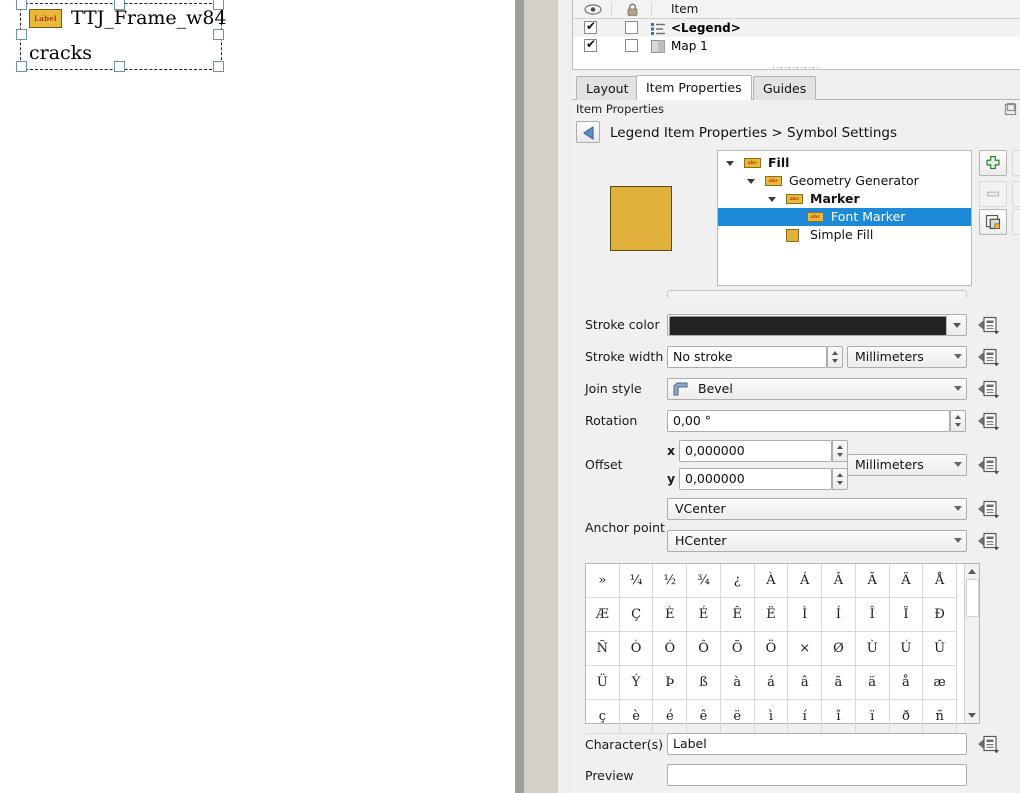 The image size is (1020, 793). I want to click on character-cell: à, so click(737, 683).